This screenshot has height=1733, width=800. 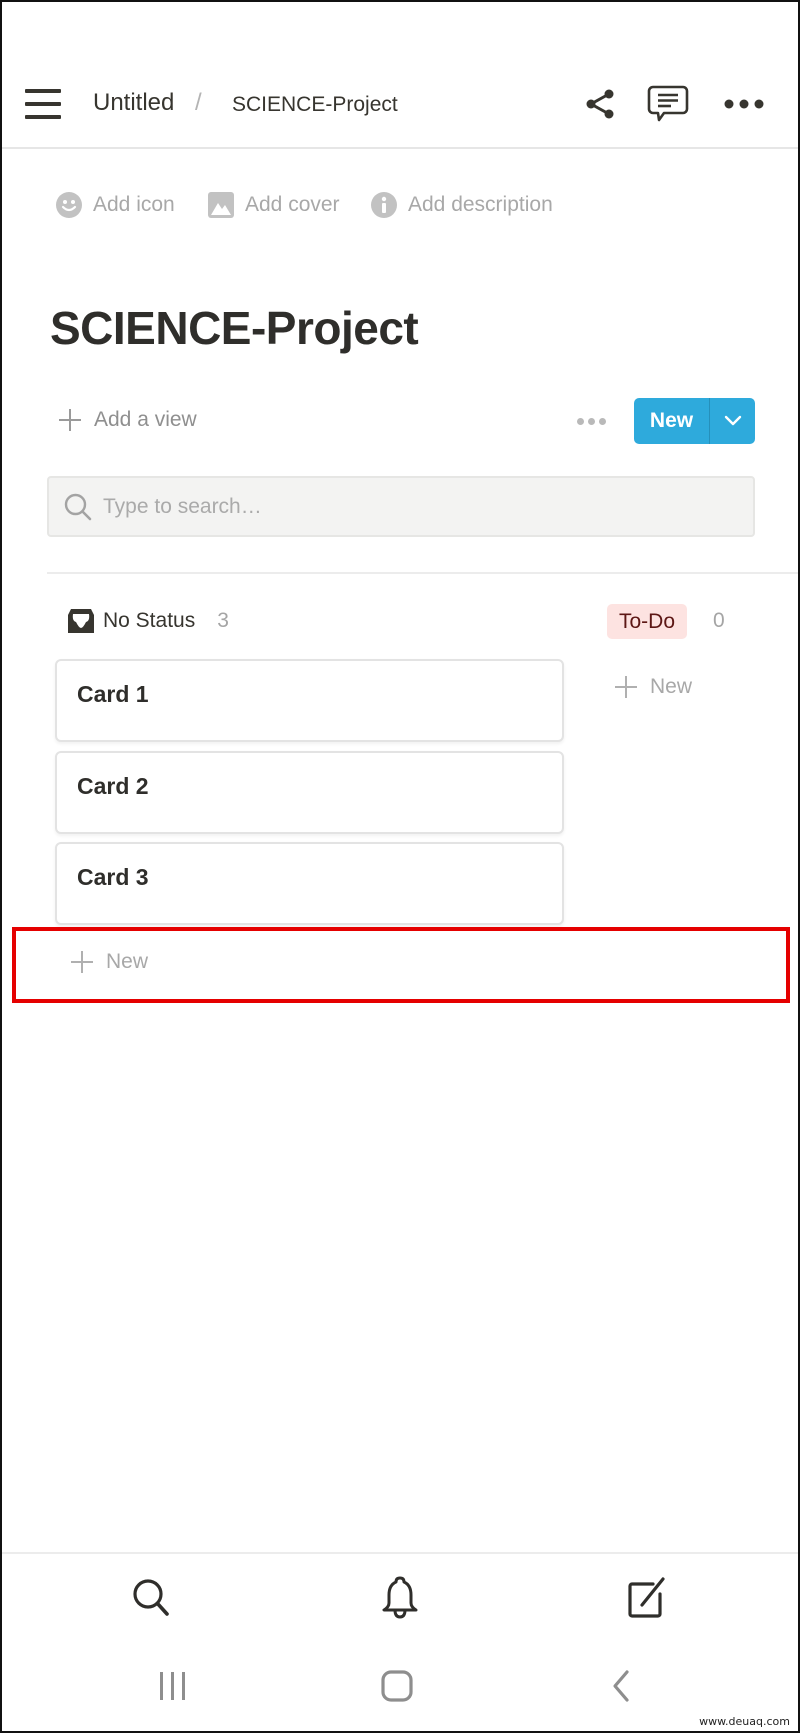 I want to click on add-icon-button: Add icon, so click(x=115, y=205).